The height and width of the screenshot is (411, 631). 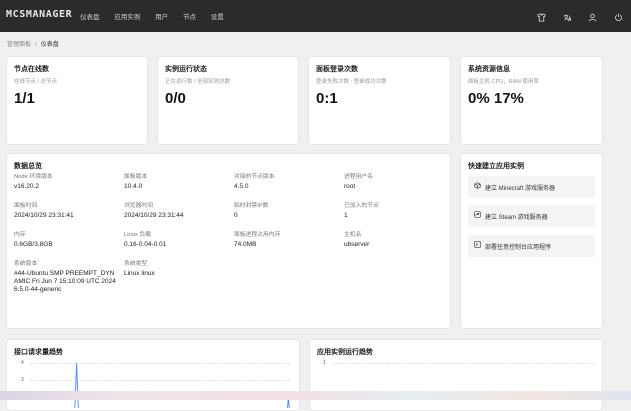 I want to click on overview-item: 已加入的节点 1, so click(x=394, y=211).